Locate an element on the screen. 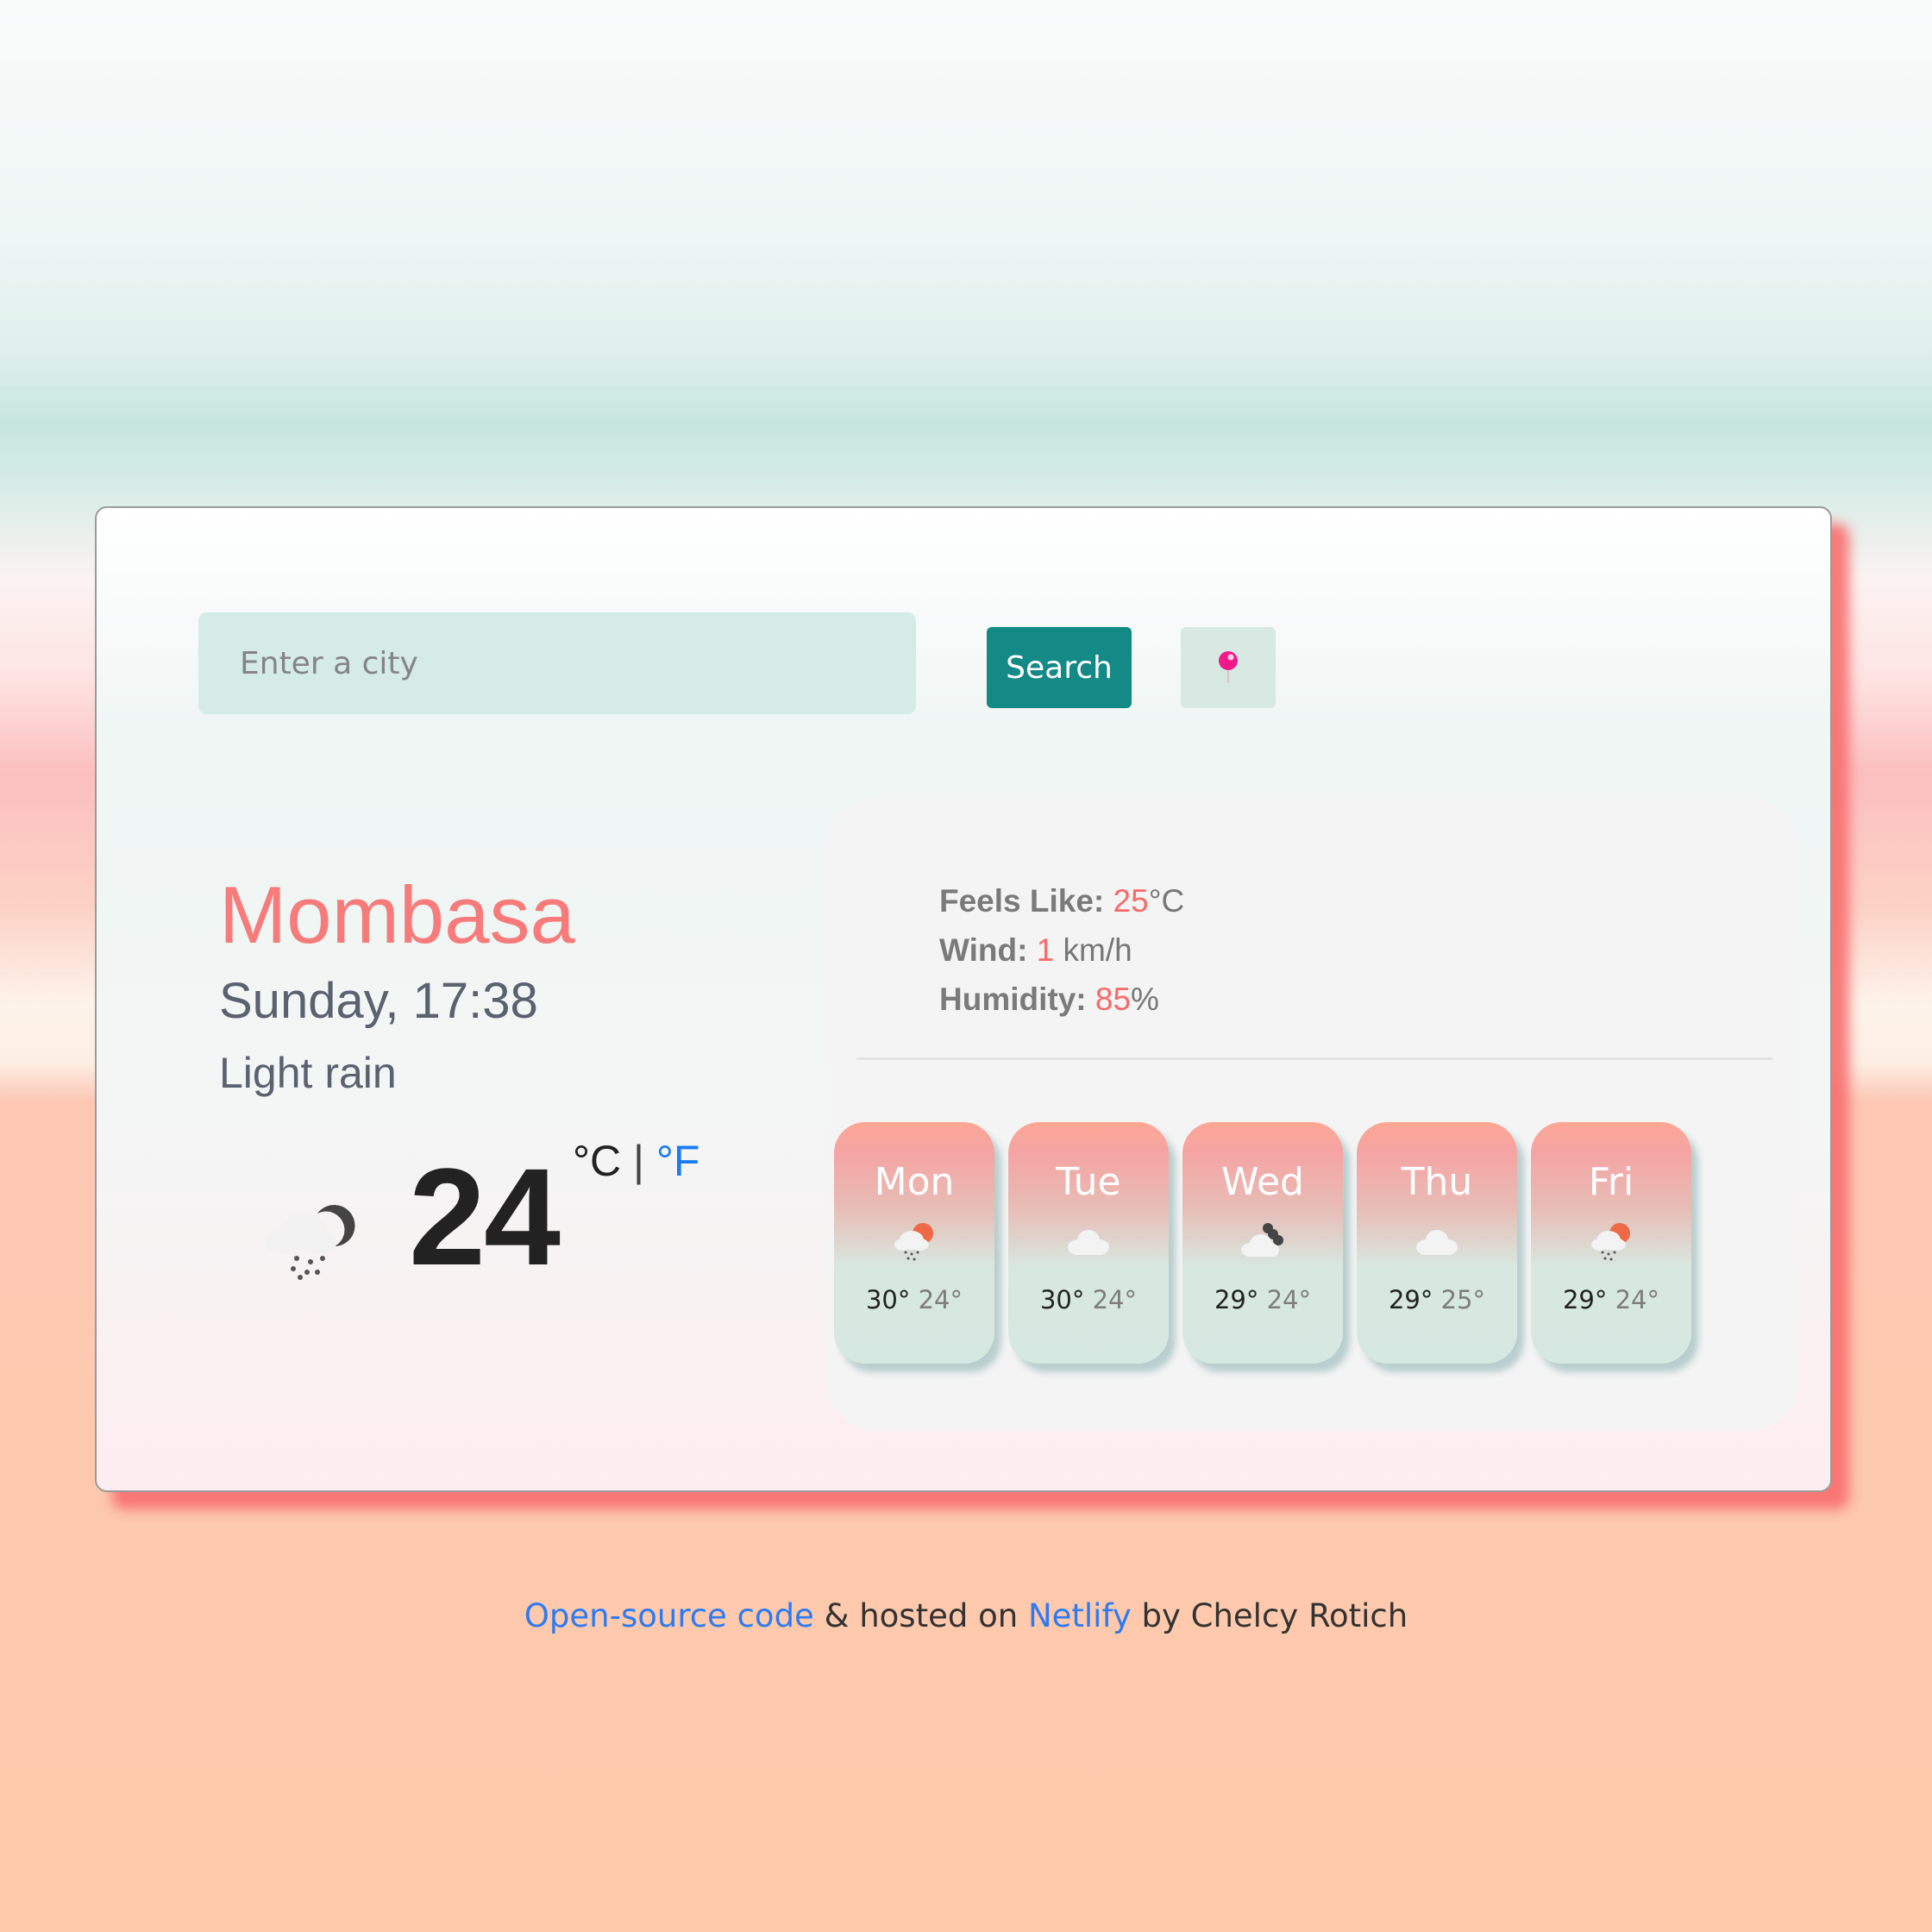  forecast-day-name: Tue is located at coordinates (1089, 1182).